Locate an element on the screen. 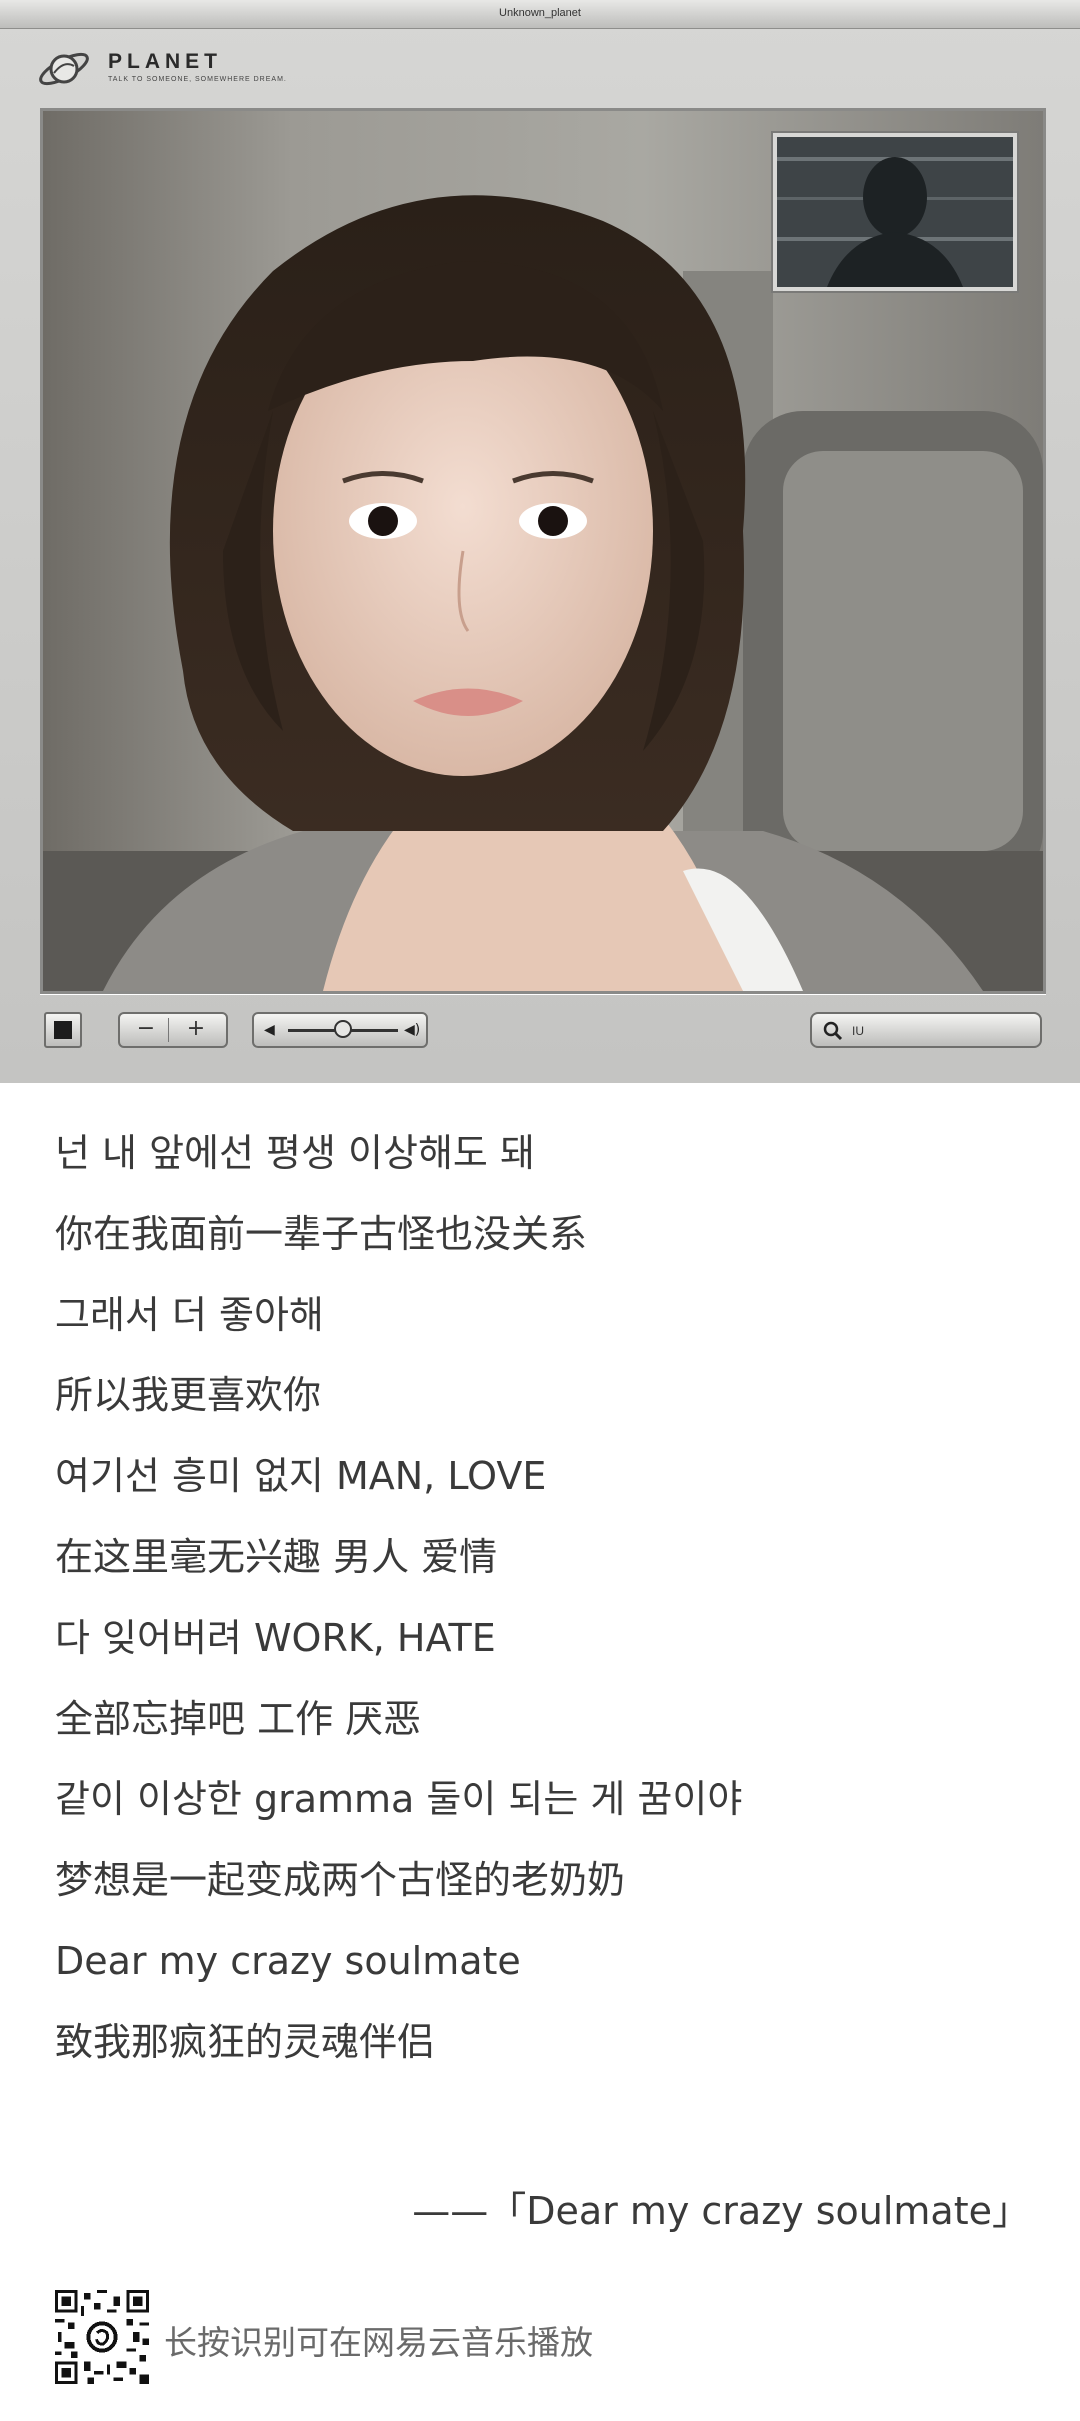  title-bar: Unknown_planet is located at coordinates (540, 14).